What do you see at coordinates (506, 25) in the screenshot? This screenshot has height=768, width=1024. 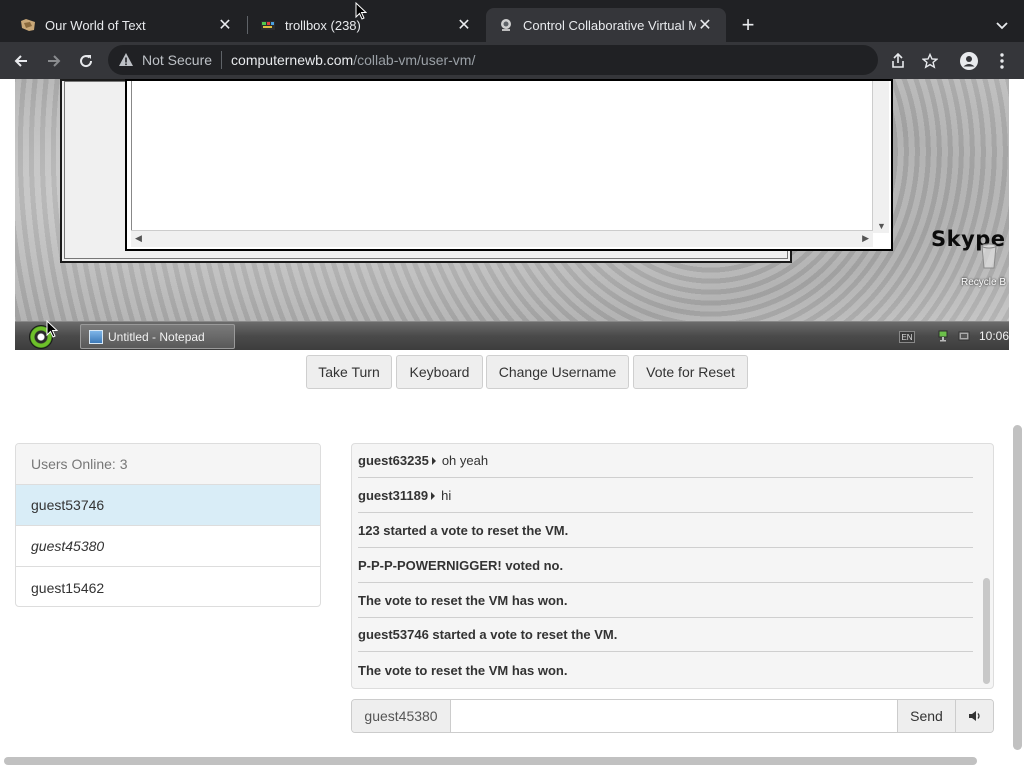 I see `collabvm-favicon-icon` at bounding box center [506, 25].